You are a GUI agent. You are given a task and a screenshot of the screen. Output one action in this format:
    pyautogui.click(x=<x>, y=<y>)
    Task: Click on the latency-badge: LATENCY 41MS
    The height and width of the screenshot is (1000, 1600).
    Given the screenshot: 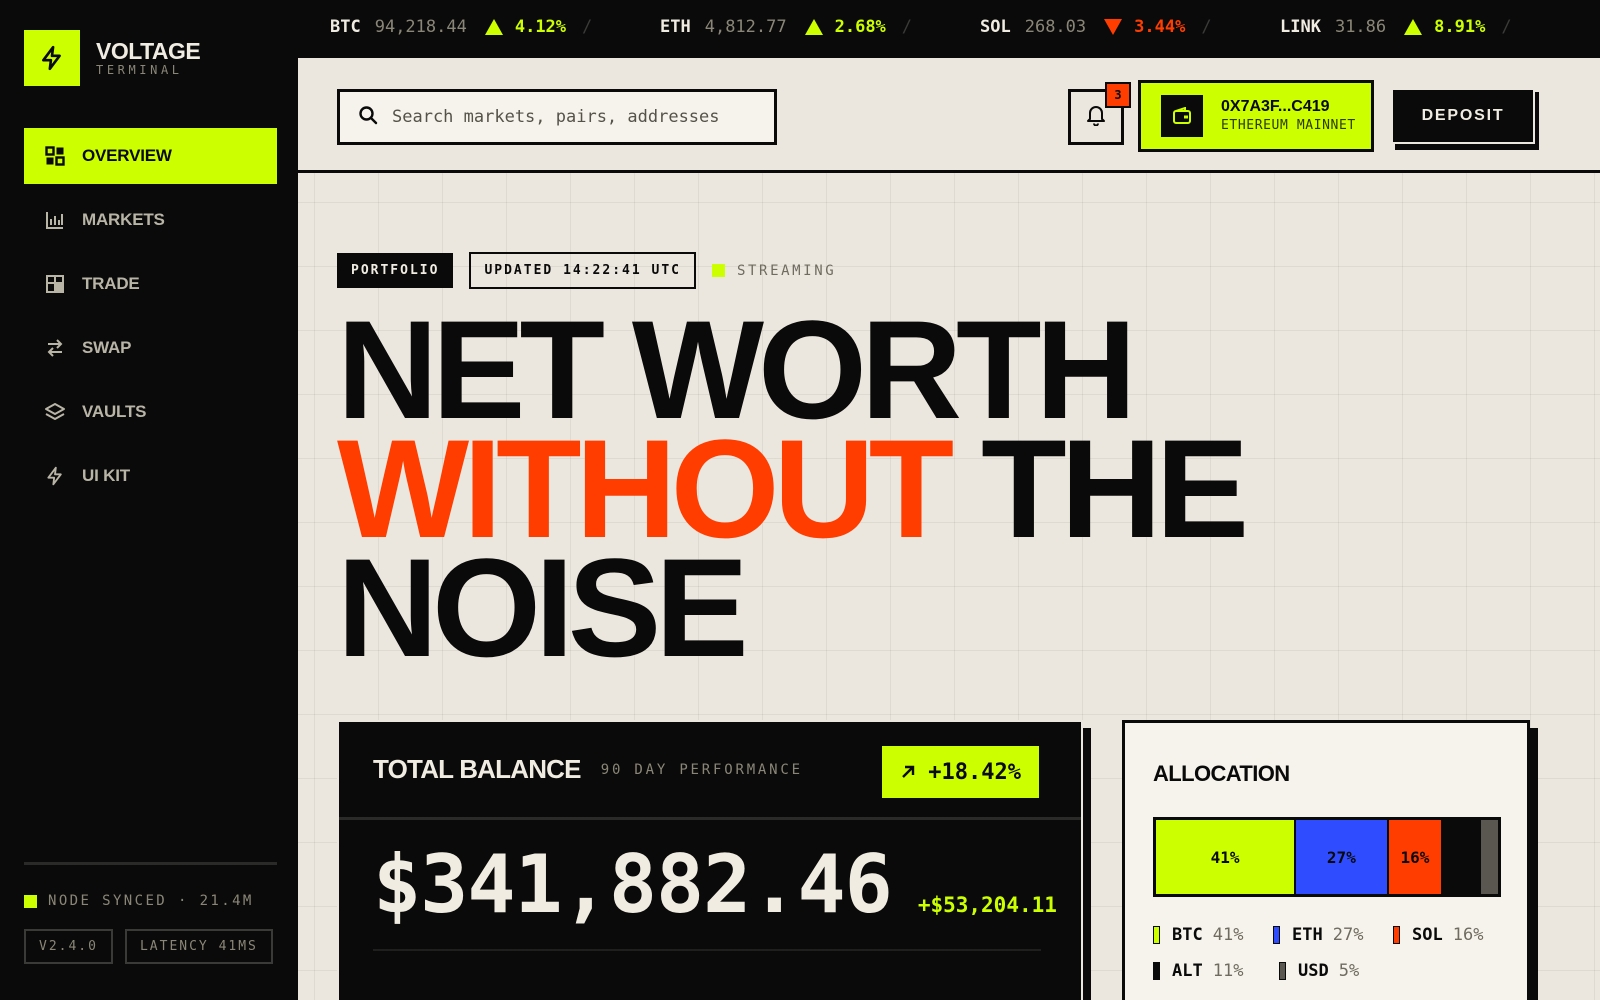 What is the action you would take?
    pyautogui.click(x=198, y=946)
    